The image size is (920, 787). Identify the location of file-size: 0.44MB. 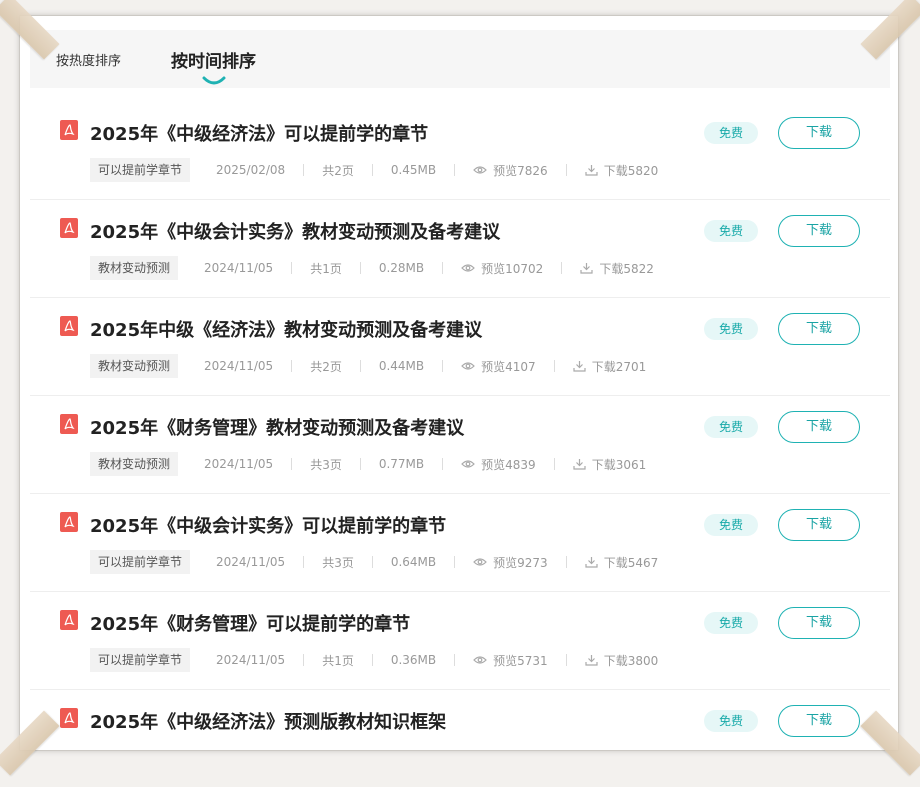
(401, 366).